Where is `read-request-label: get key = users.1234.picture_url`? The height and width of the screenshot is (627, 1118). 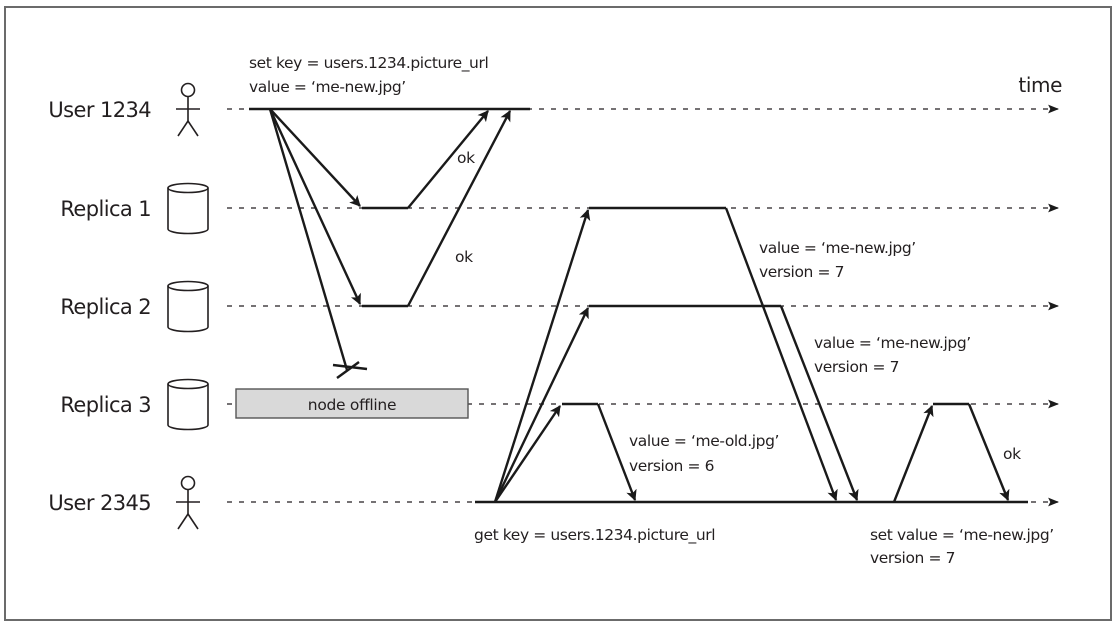
read-request-label: get key = users.1234.picture_url is located at coordinates (594, 535).